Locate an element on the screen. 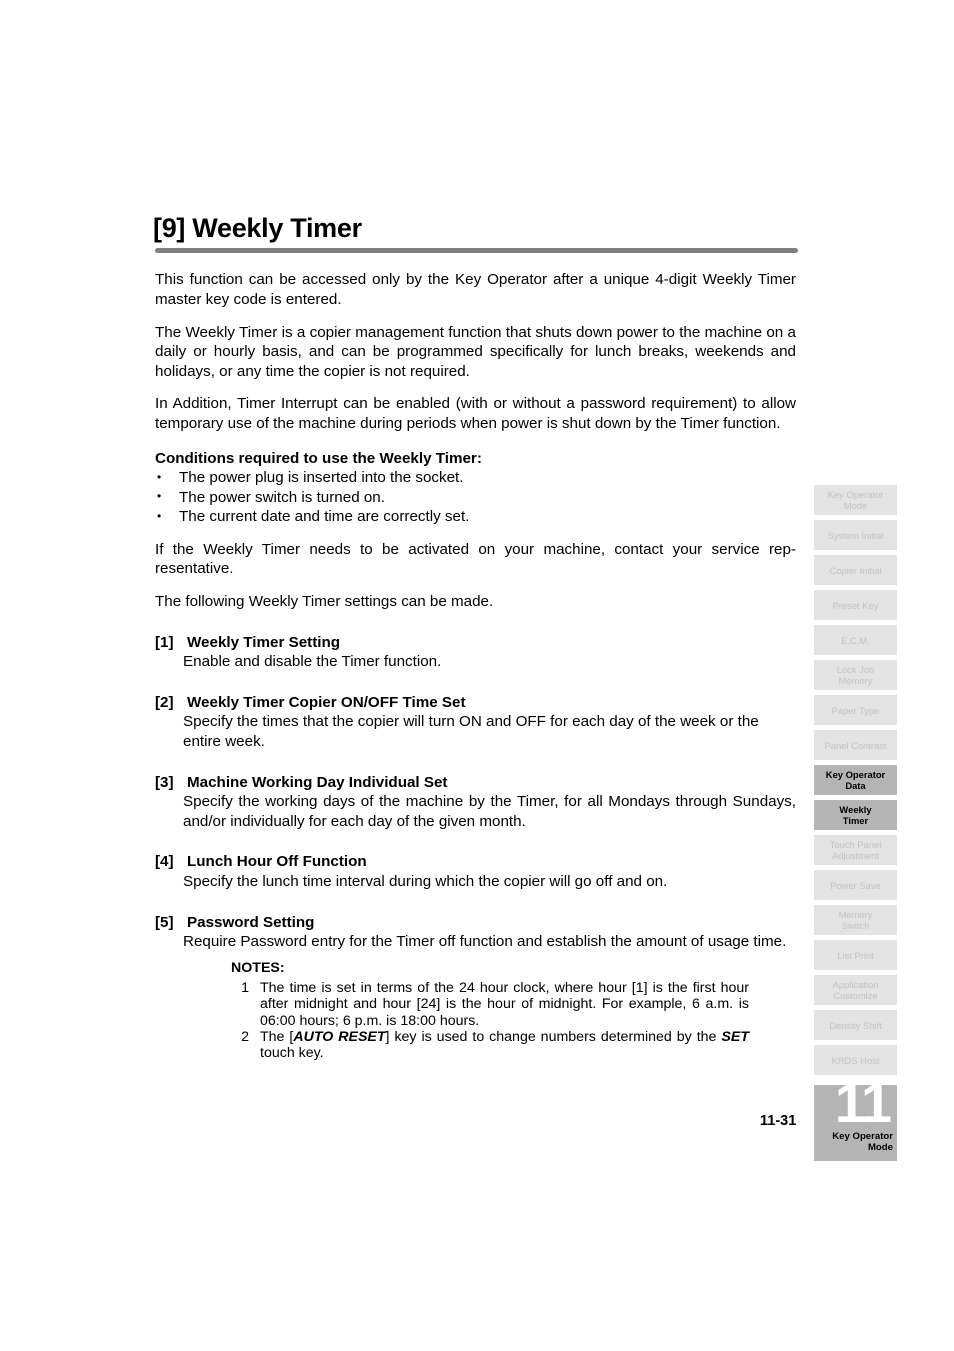  notes-text-2-before: The [ is located at coordinates (277, 1037).